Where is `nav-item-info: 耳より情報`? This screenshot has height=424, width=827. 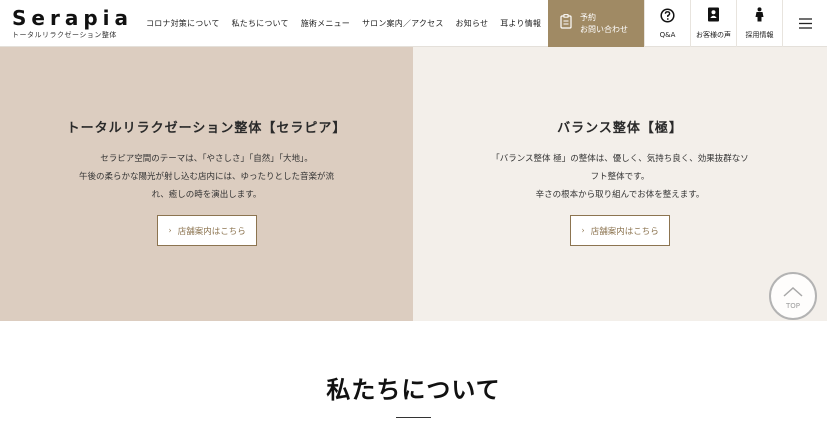 nav-item-info: 耳より情報 is located at coordinates (520, 23).